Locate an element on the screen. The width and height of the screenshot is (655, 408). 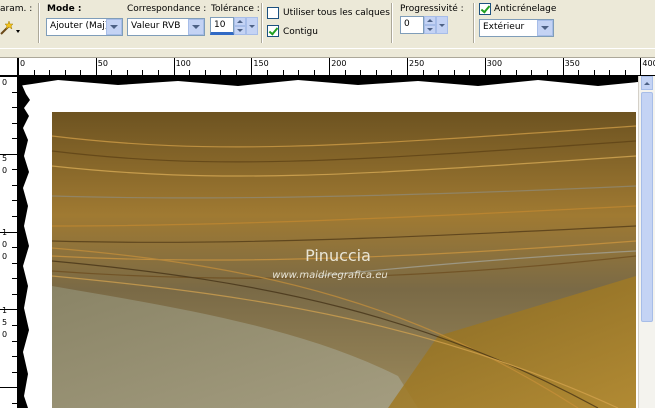
anticrenelage-dropdown: Extérieur is located at coordinates (516, 28).